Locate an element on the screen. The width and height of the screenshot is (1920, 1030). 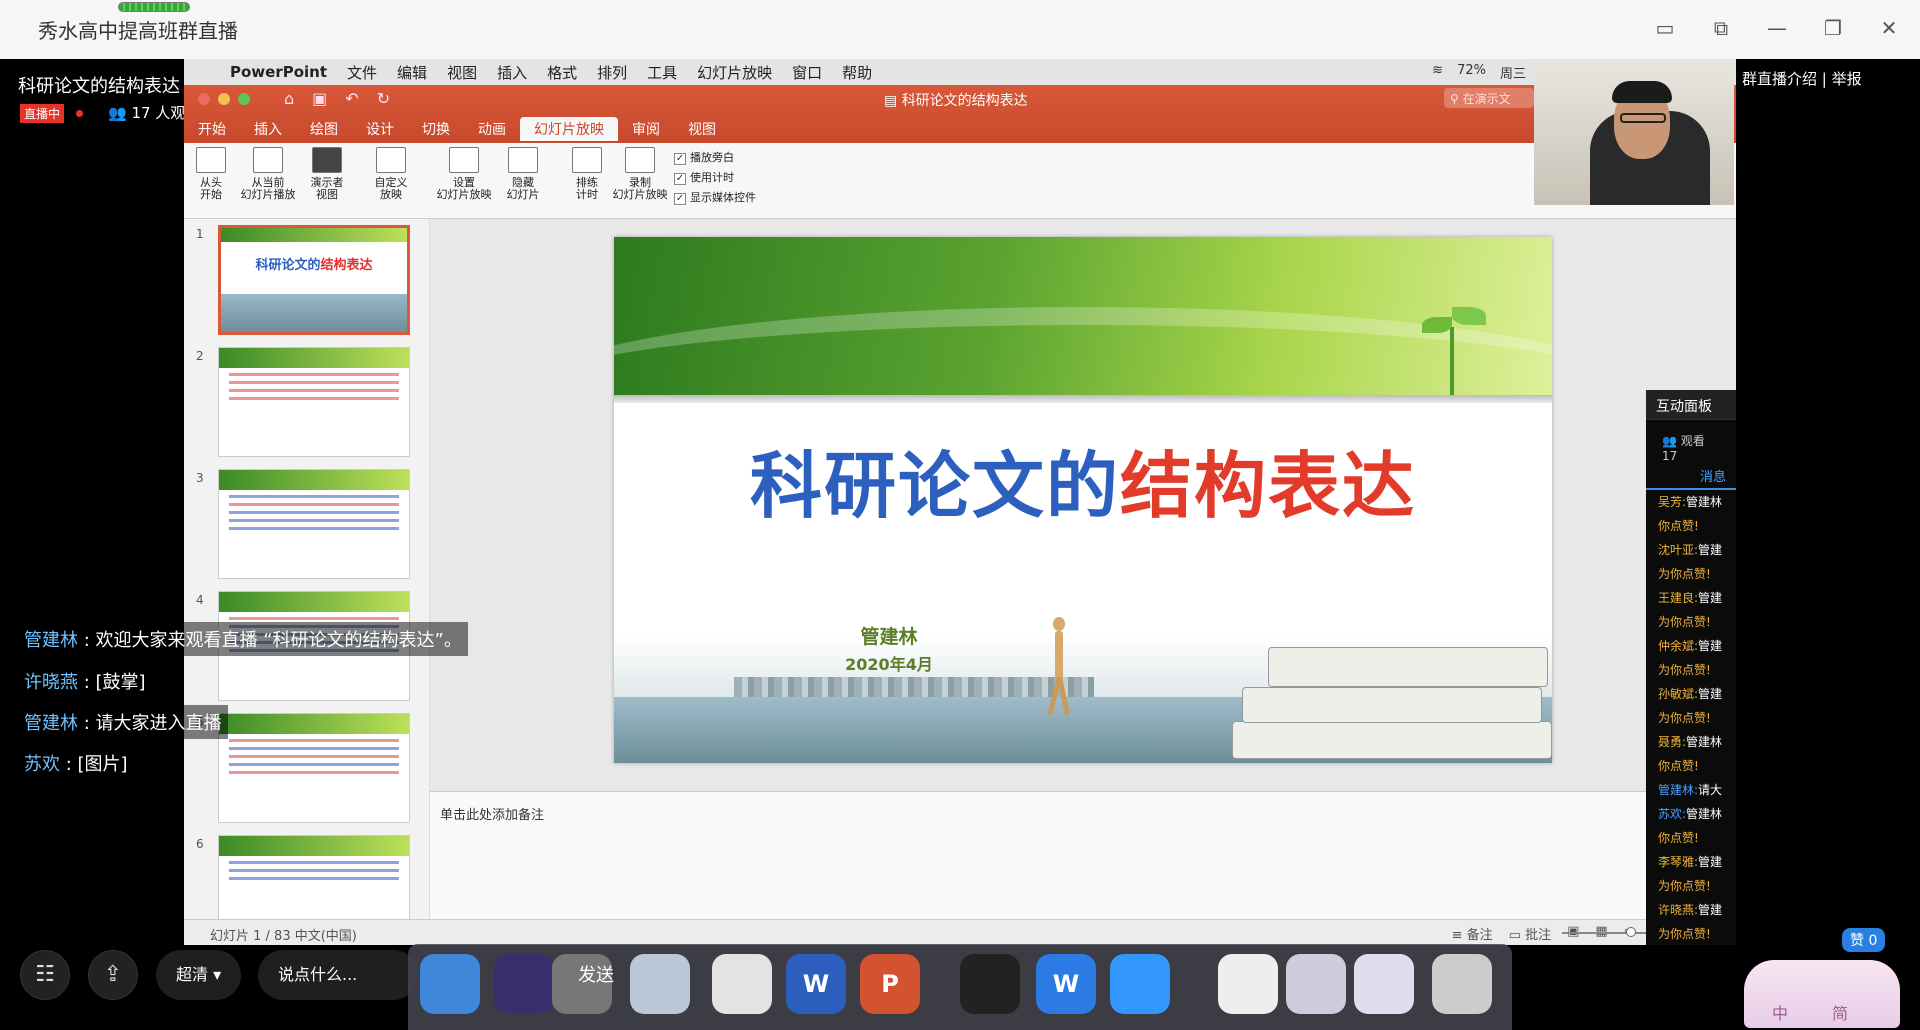
thumb-number: 4 is located at coordinates (200, 600).